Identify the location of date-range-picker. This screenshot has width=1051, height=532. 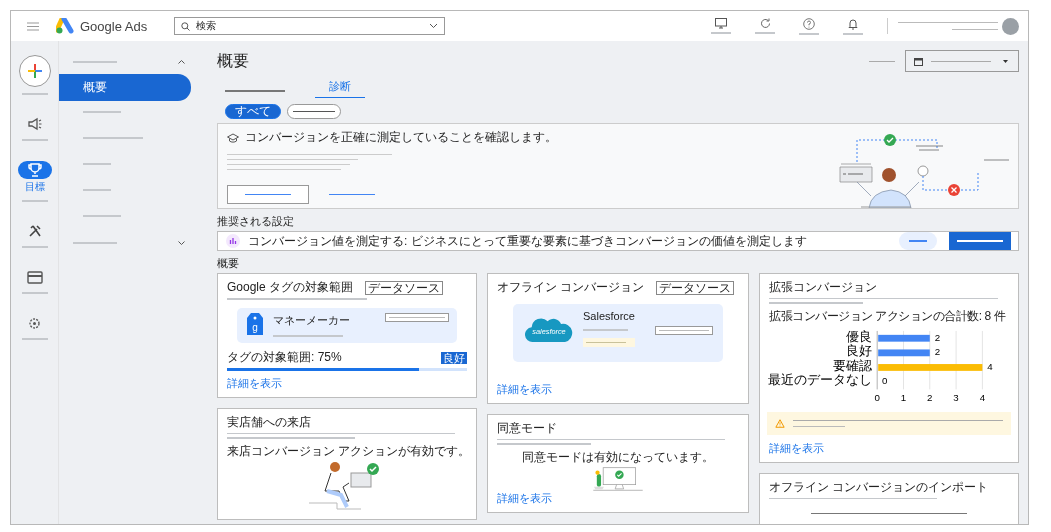
(962, 61).